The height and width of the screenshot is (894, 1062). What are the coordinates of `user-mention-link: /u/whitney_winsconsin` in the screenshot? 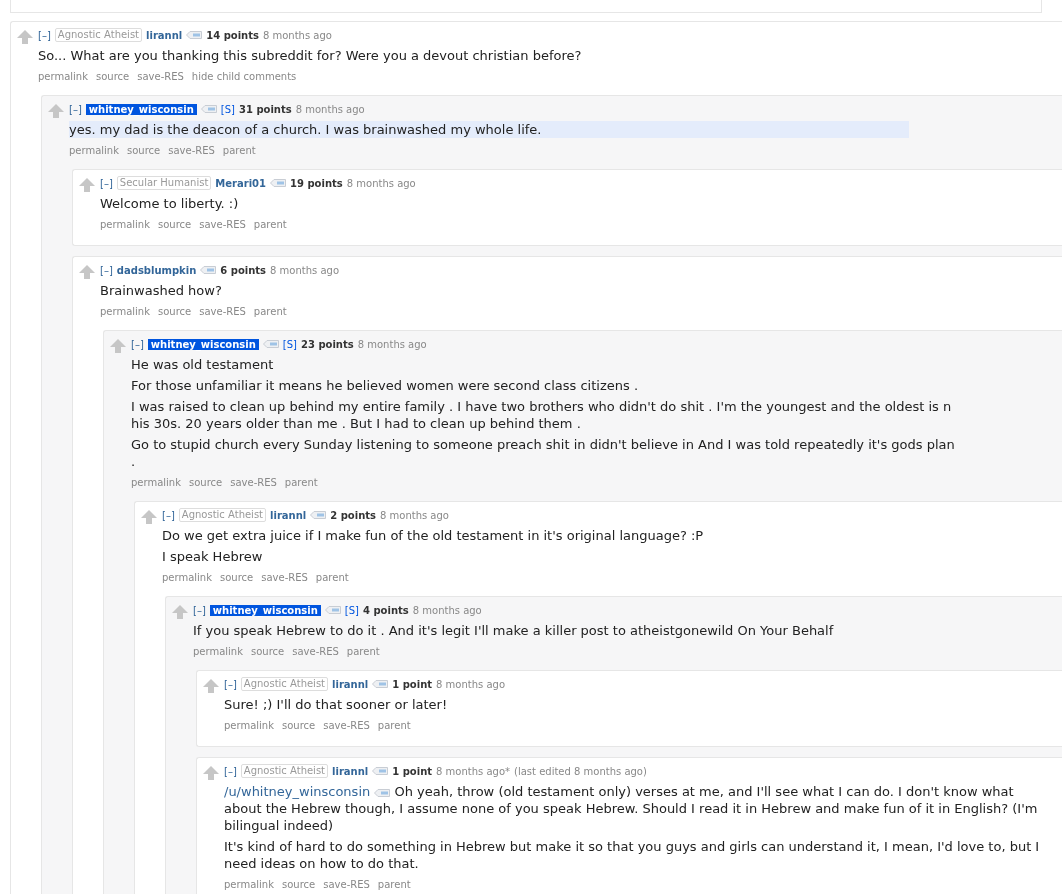 It's located at (297, 791).